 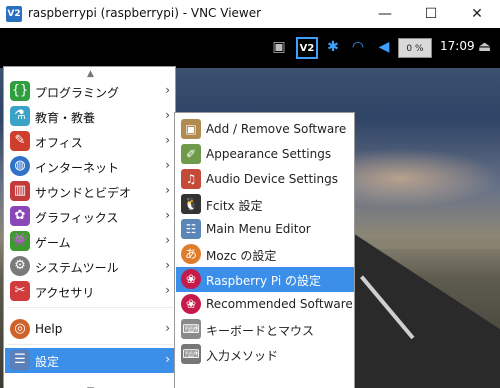 I want to click on mozc-icon: あ, so click(x=191, y=254).